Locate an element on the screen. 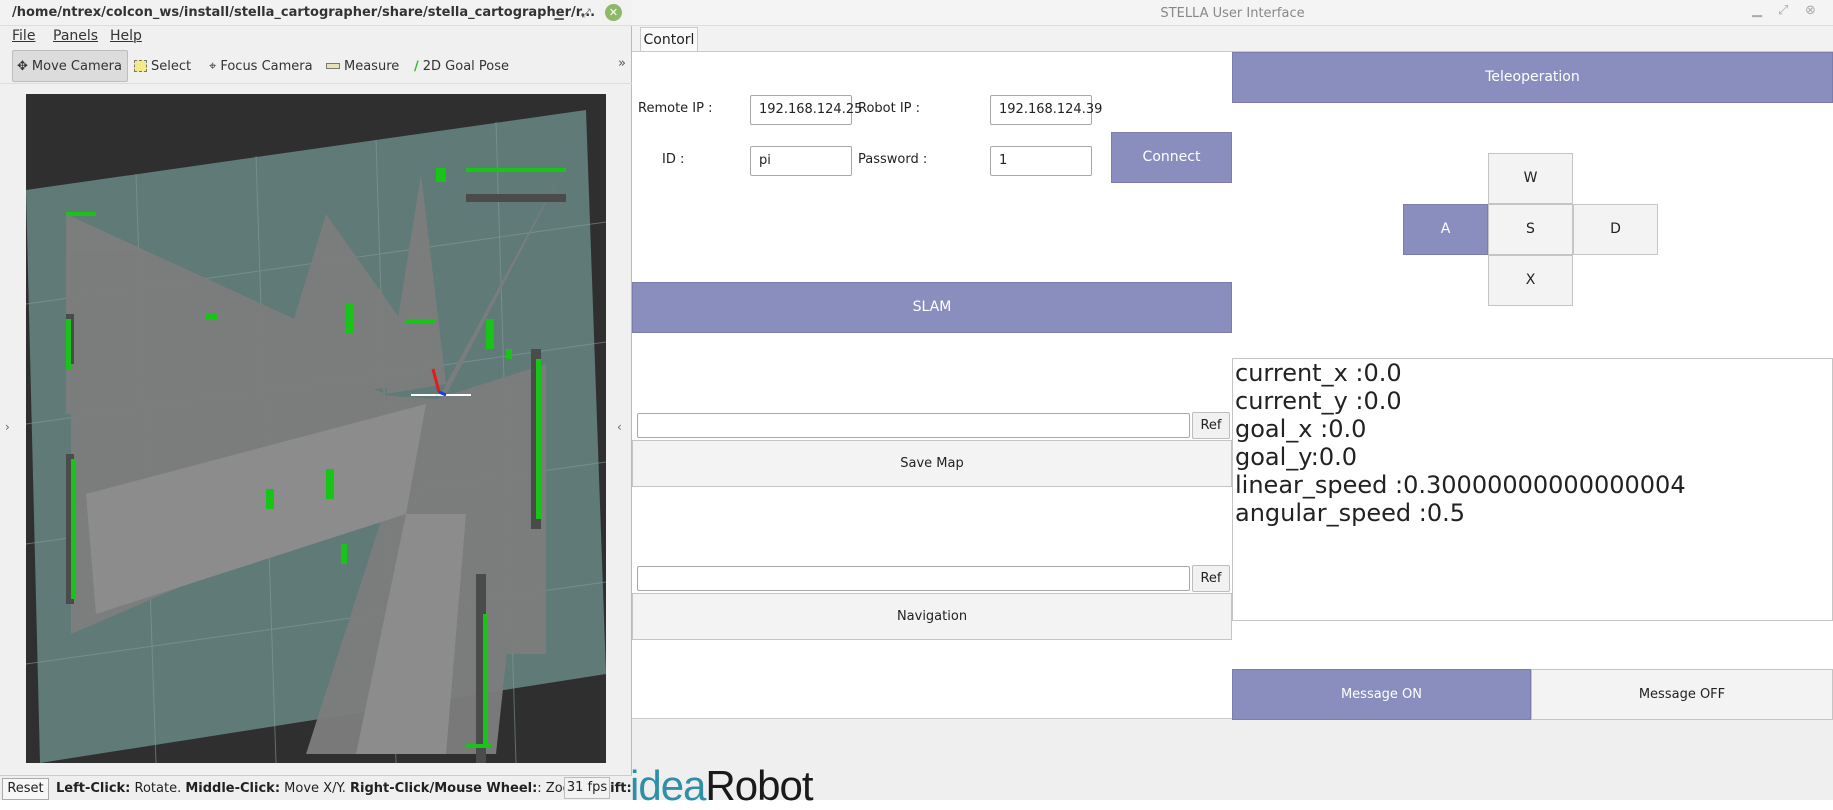 The image size is (1833, 810). current-y-line: current_y :0.0 is located at coordinates (1318, 401).